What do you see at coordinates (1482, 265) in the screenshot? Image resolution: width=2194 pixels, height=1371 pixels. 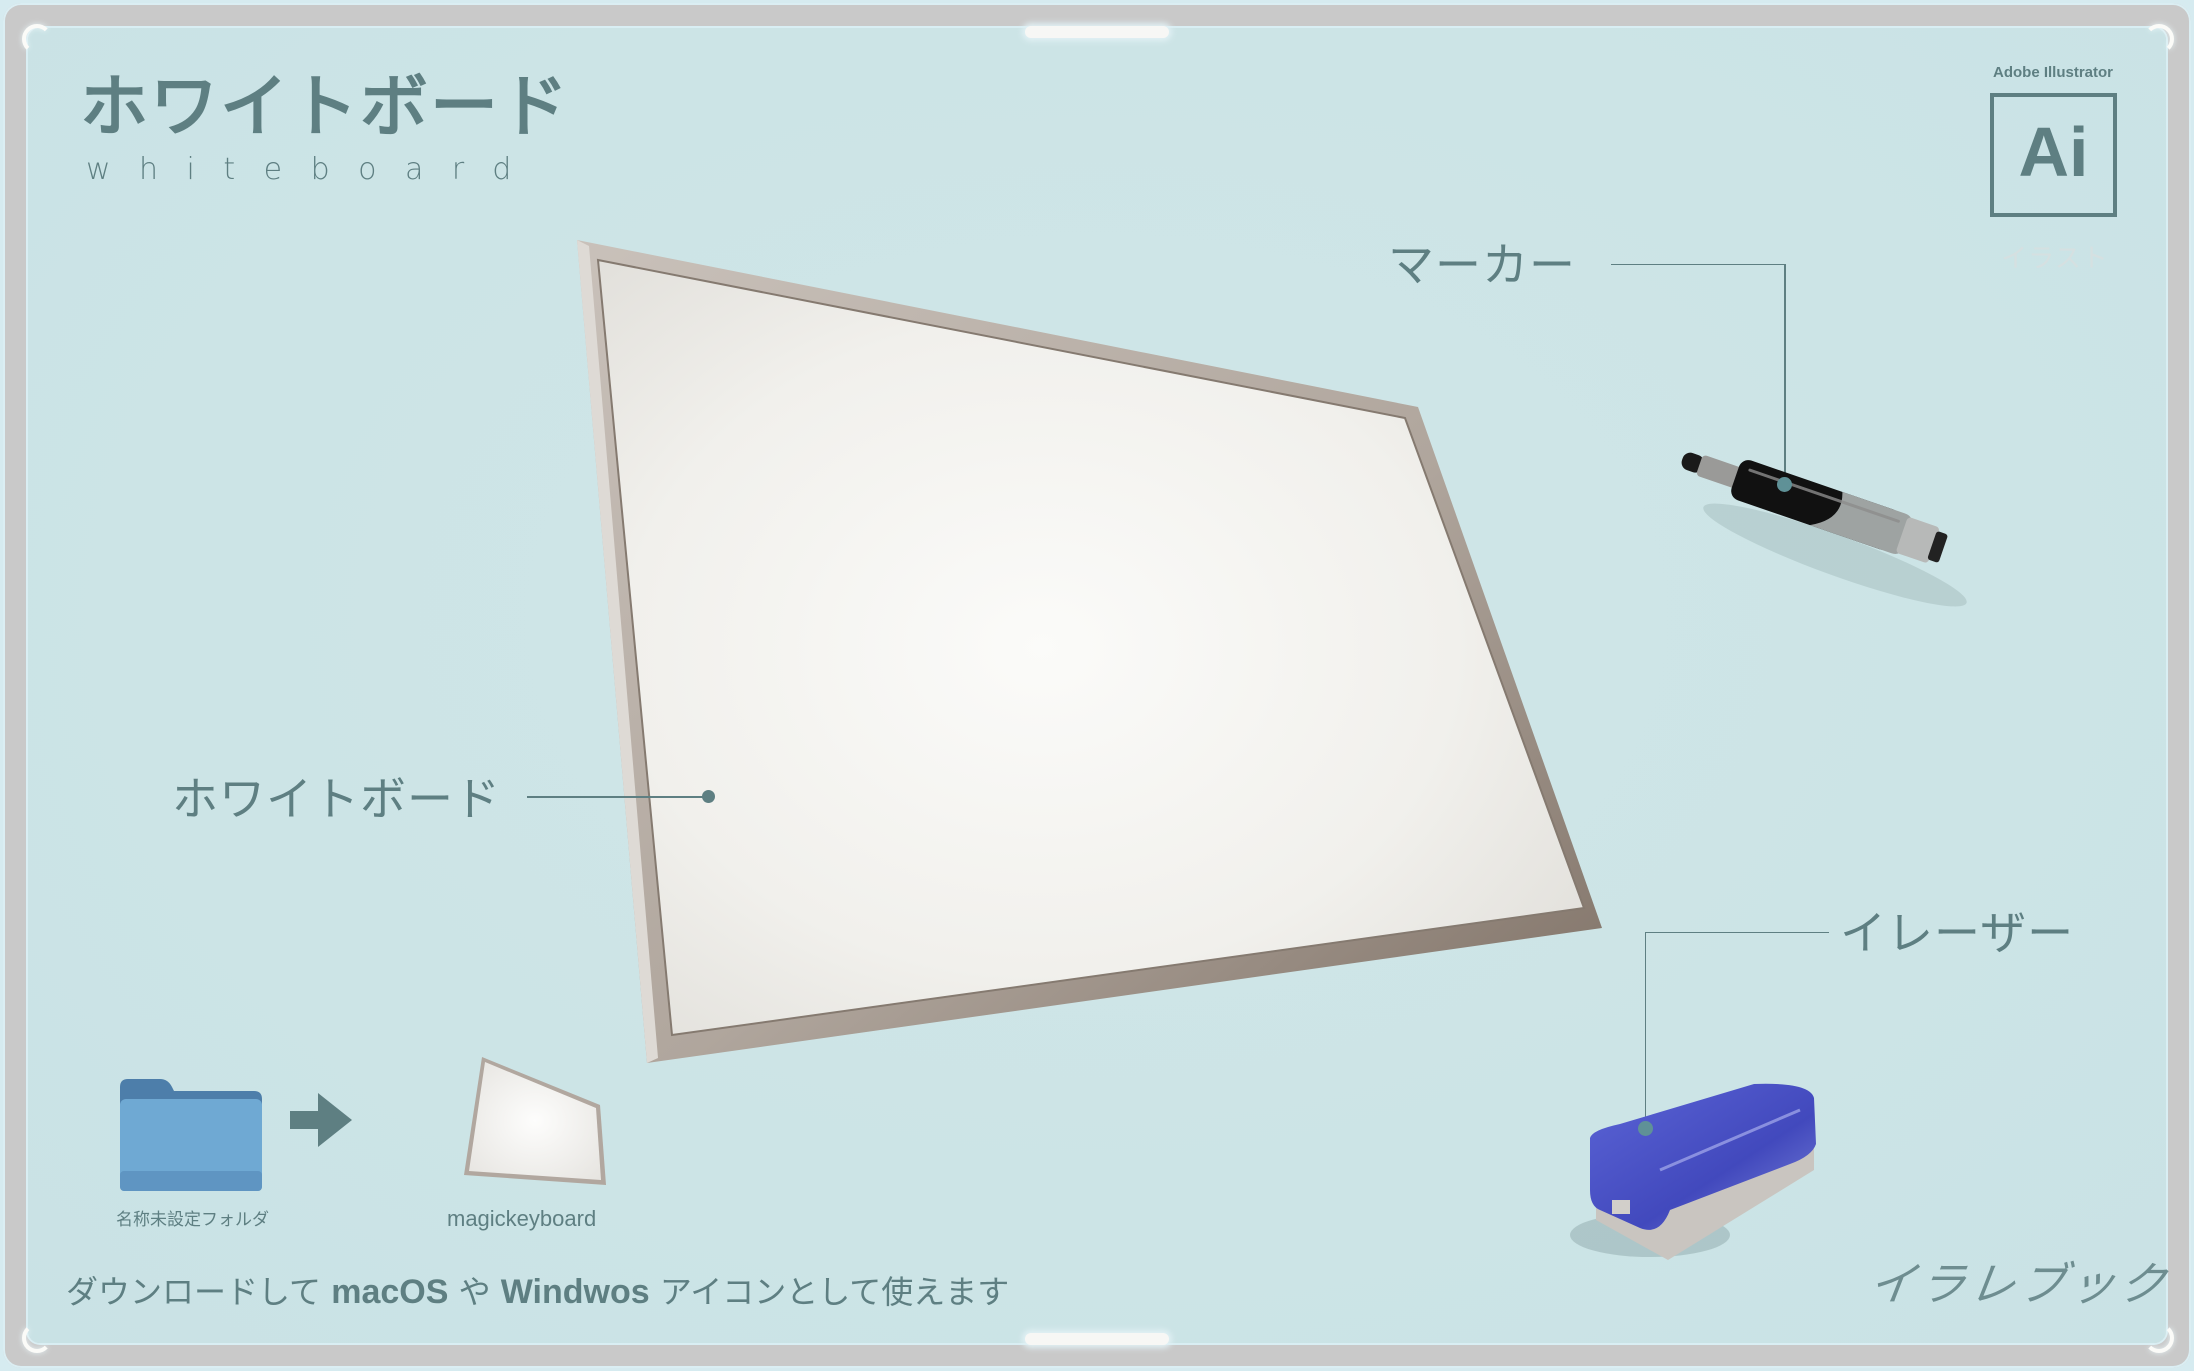 I see `marker-label: マーカー` at bounding box center [1482, 265].